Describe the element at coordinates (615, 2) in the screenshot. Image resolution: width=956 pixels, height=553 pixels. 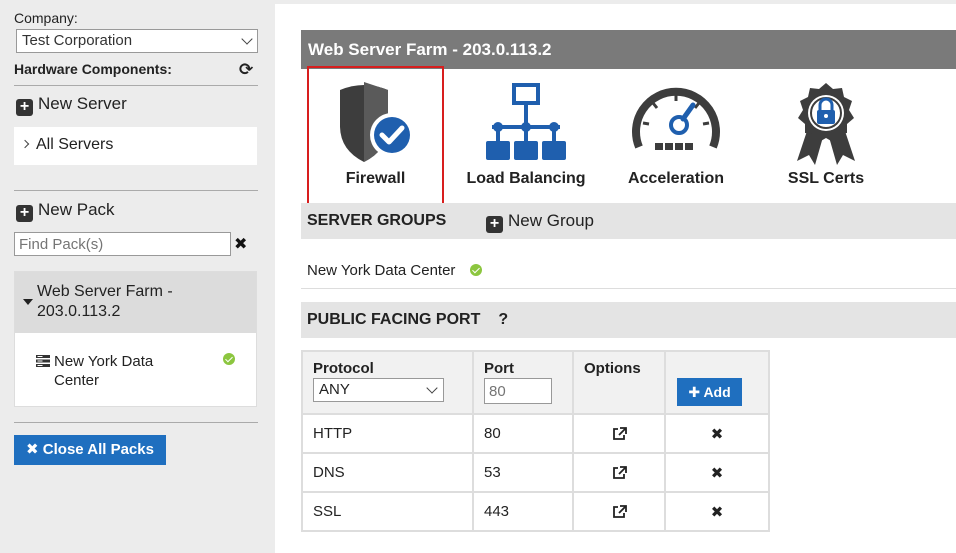
I see `top-strip` at that location.